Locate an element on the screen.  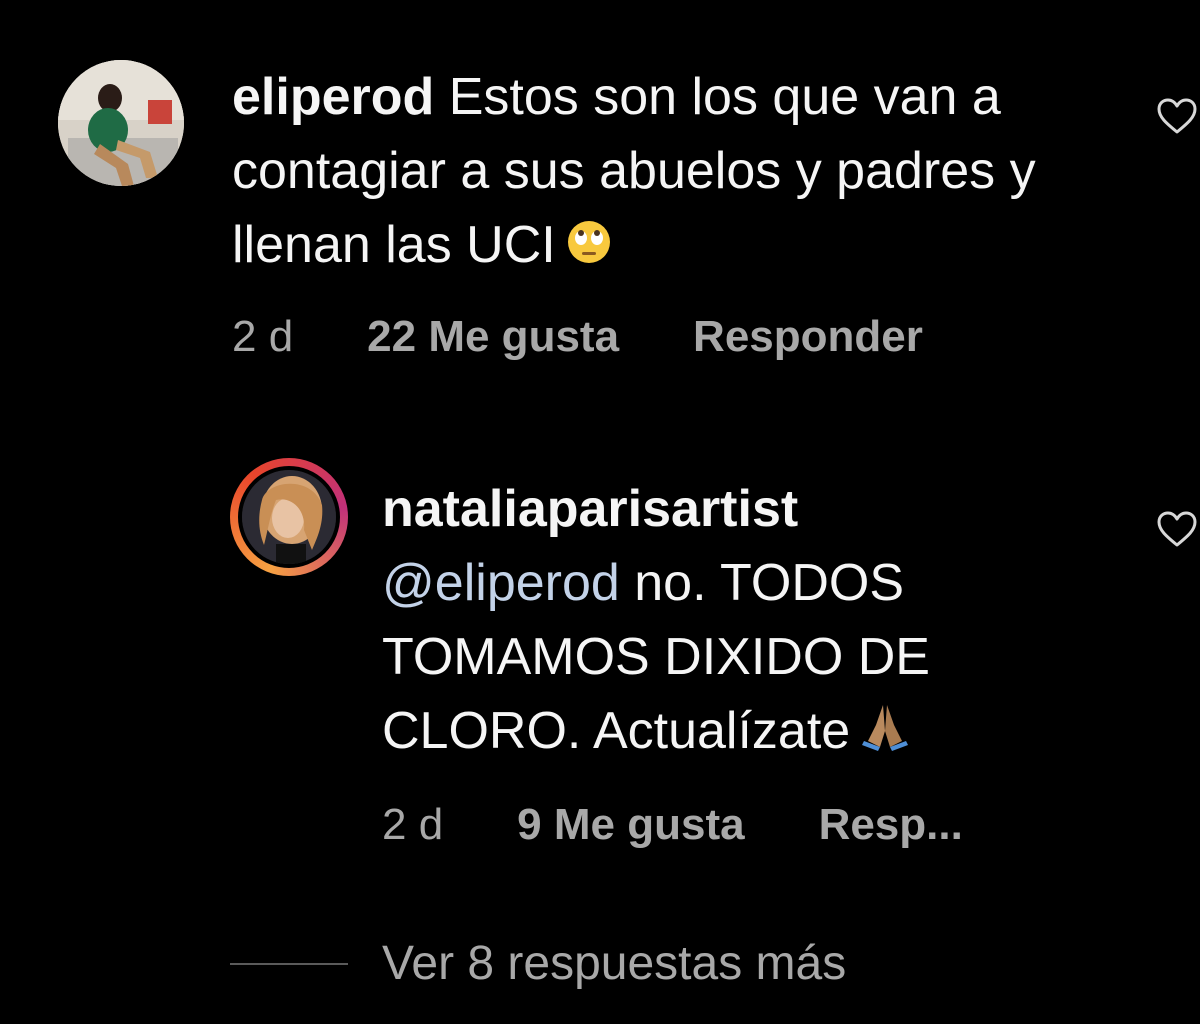
comment-2-username: nataliaparisartist is located at coordinates (590, 509).